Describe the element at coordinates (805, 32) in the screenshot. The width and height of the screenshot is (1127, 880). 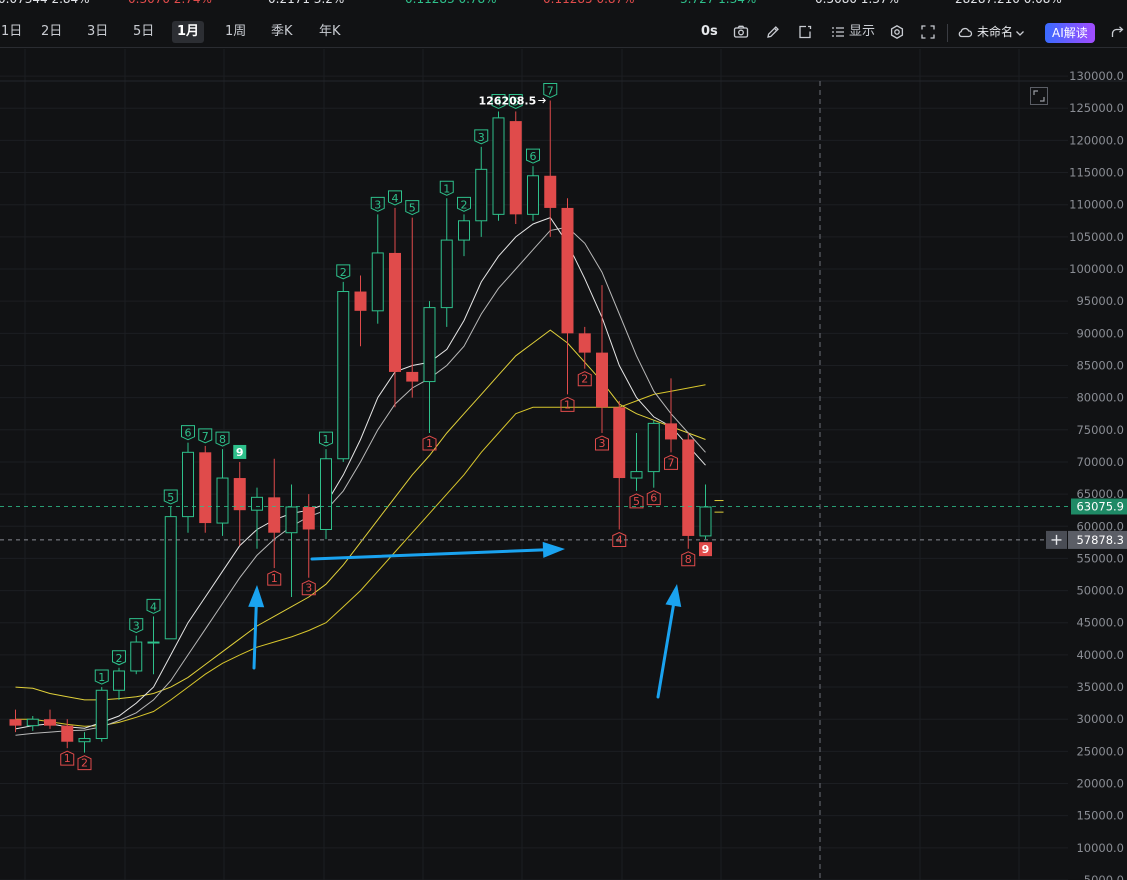
I see `export-icon` at that location.